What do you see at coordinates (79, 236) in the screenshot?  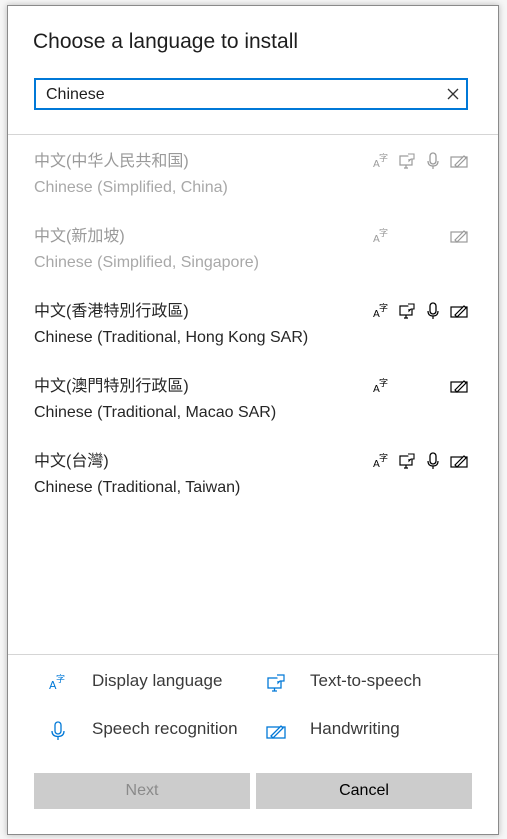 I see `language-native-name: 中文(新加坡)` at bounding box center [79, 236].